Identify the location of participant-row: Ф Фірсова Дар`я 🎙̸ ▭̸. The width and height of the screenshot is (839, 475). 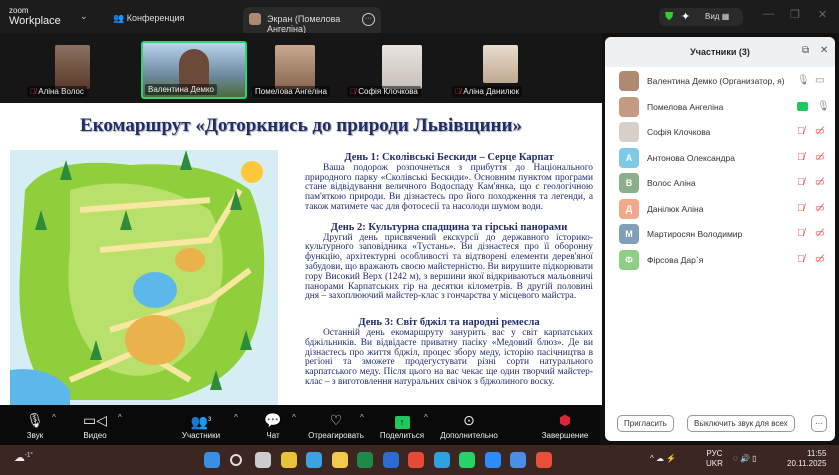
(724, 259).